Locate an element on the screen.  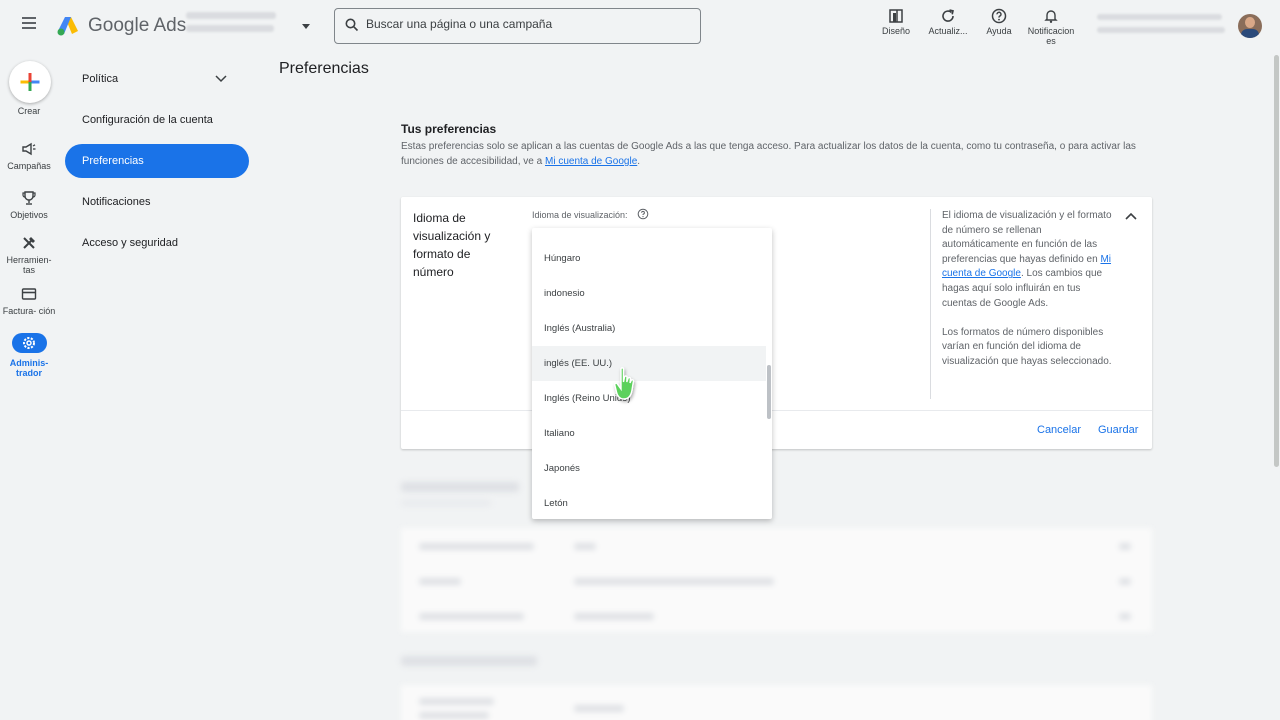
page-scrollbar is located at coordinates (1276, 261).